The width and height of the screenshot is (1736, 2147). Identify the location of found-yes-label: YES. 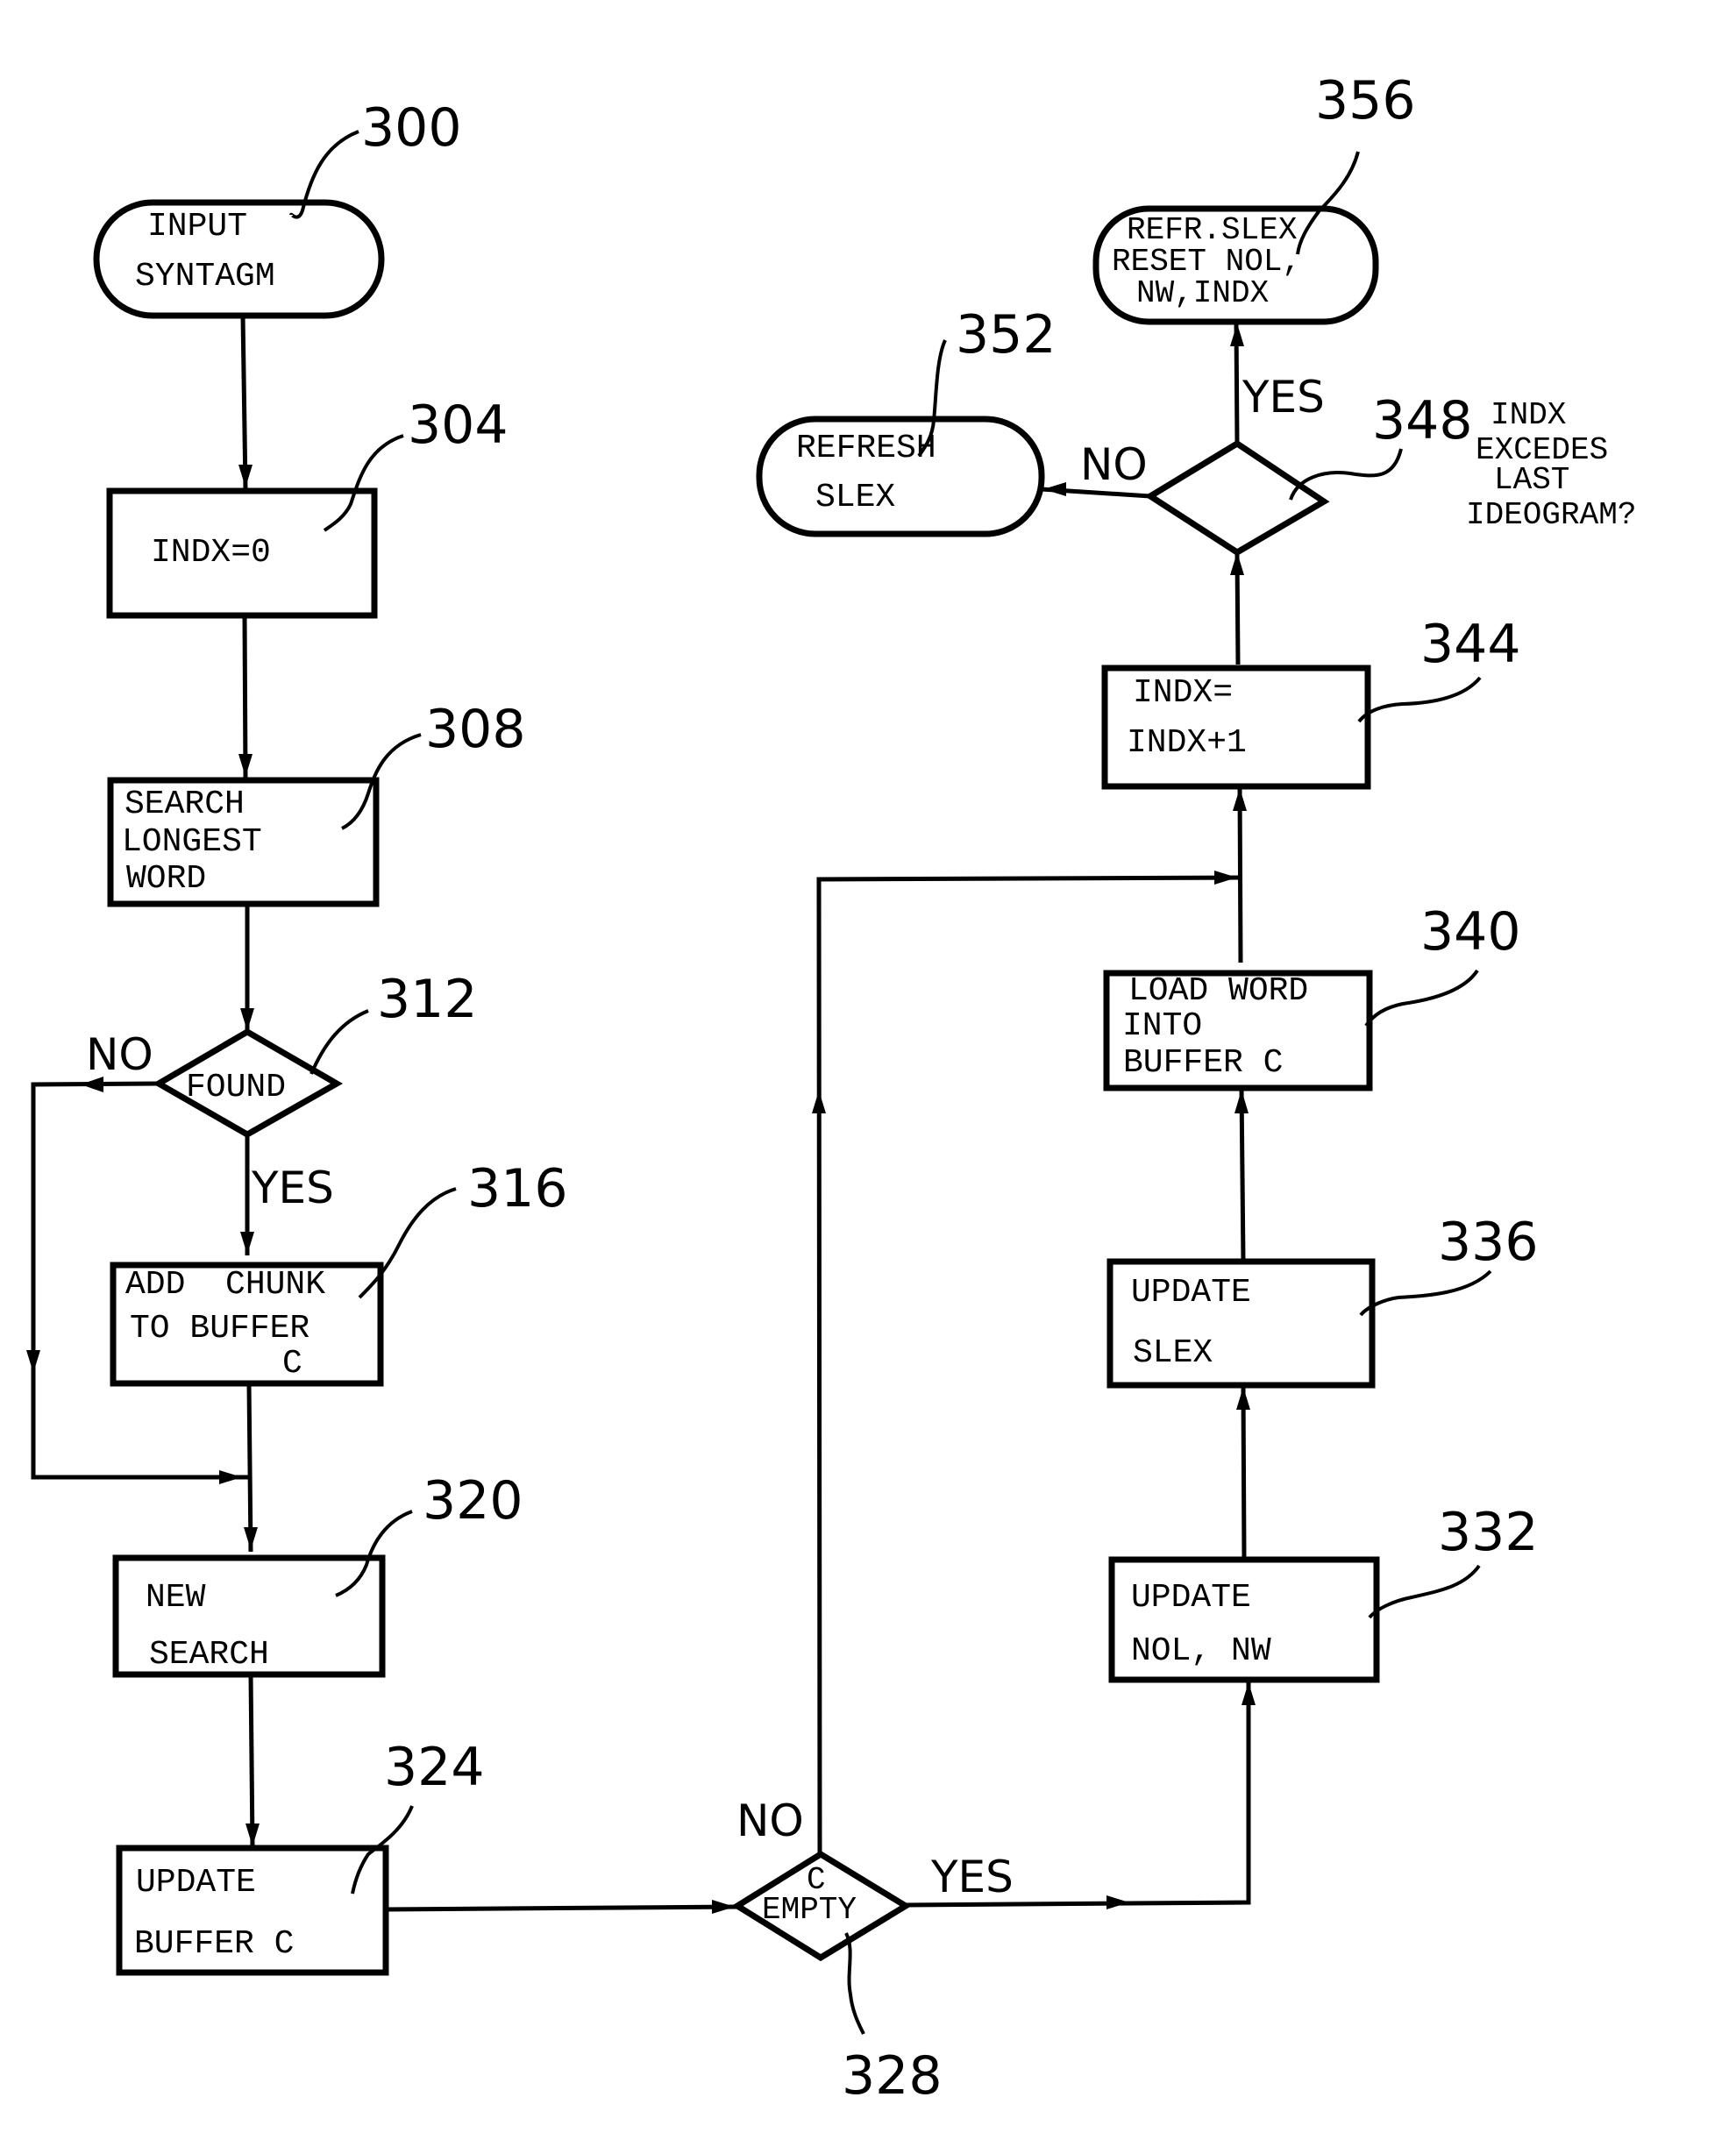
(292, 1187).